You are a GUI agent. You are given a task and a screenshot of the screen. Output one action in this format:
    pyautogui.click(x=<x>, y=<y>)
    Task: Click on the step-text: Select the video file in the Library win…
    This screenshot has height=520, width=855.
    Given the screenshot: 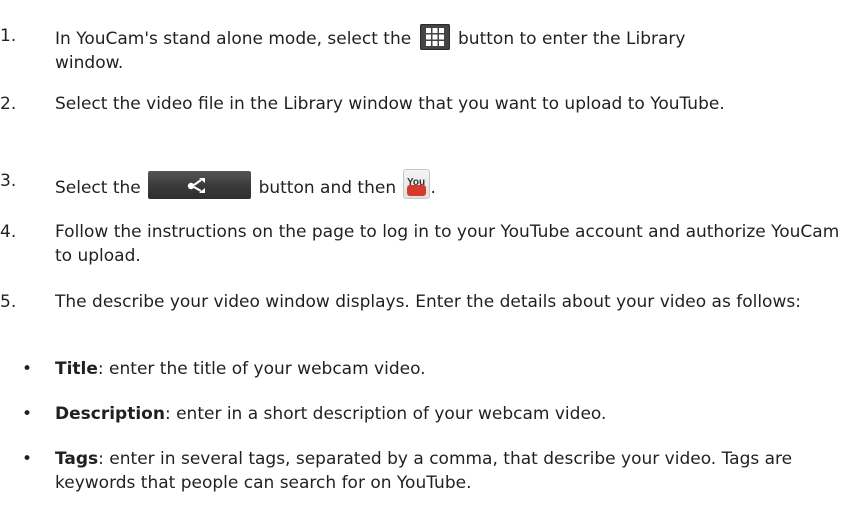 What is the action you would take?
    pyautogui.click(x=390, y=104)
    